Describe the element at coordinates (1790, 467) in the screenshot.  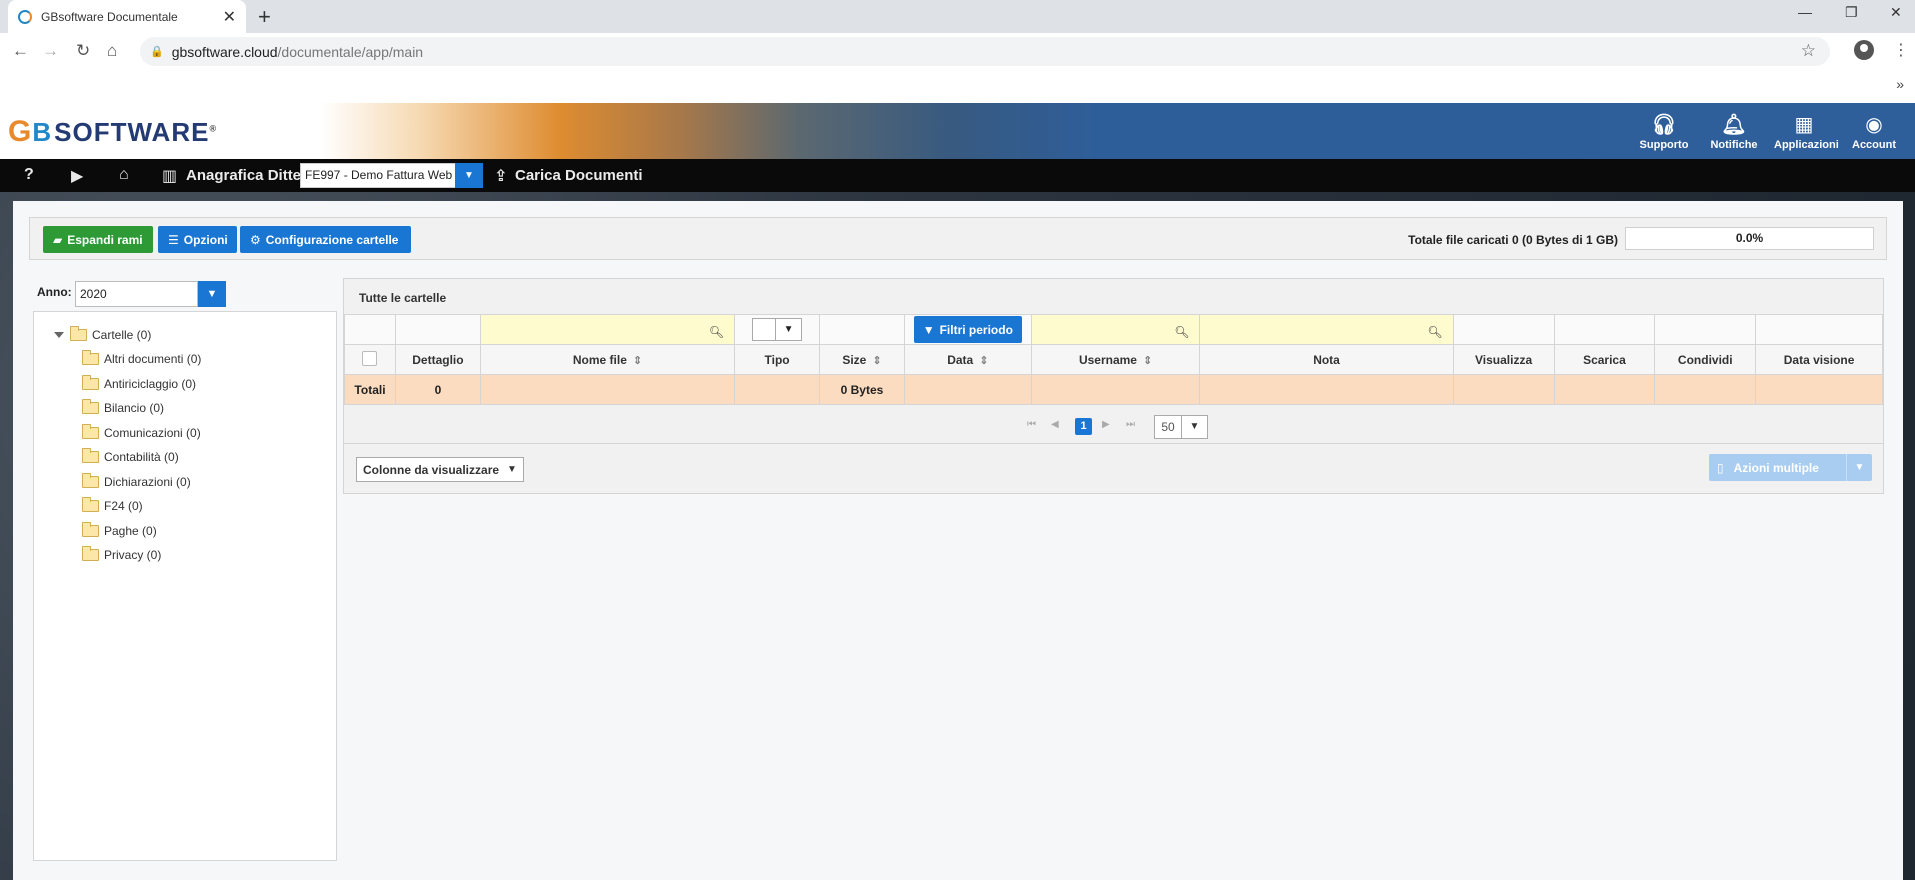
I see `azioni-multiple-button: ▯ Azioni multiple ▼` at that location.